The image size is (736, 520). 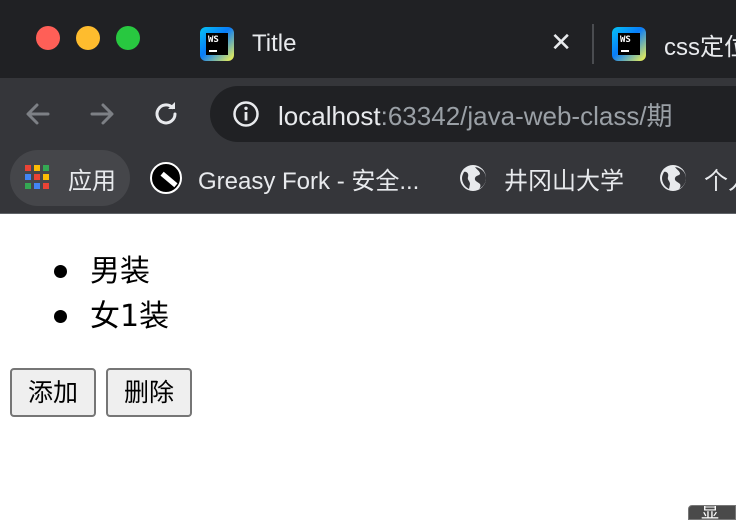 I want to click on corner-tooltip: 显示, so click(x=712, y=512).